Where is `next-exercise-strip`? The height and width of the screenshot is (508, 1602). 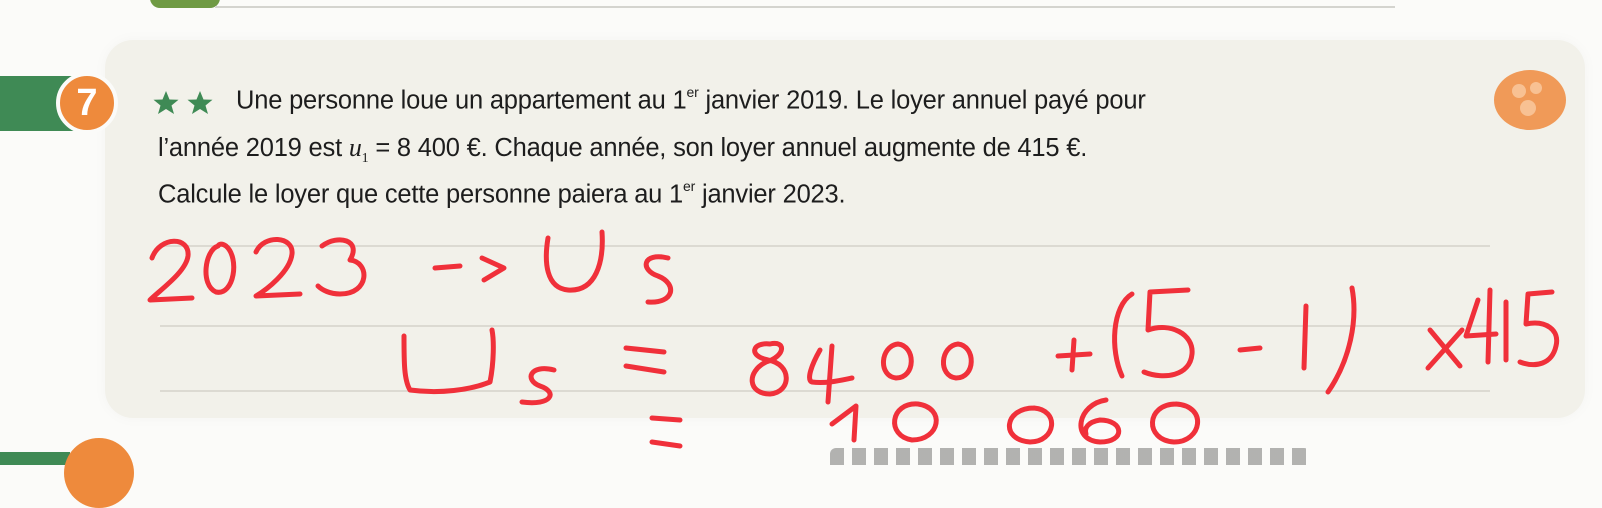
next-exercise-strip is located at coordinates (35, 458).